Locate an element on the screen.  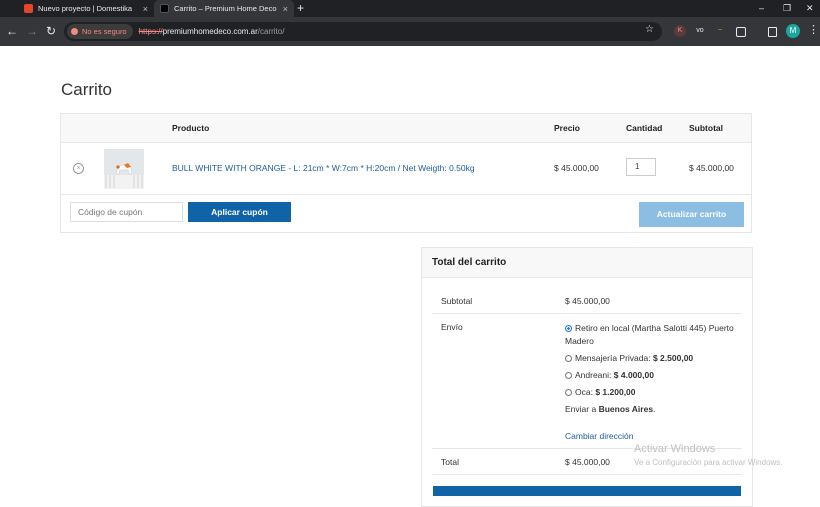
watermark-title: Activar Windows is located at coordinates (675, 449).